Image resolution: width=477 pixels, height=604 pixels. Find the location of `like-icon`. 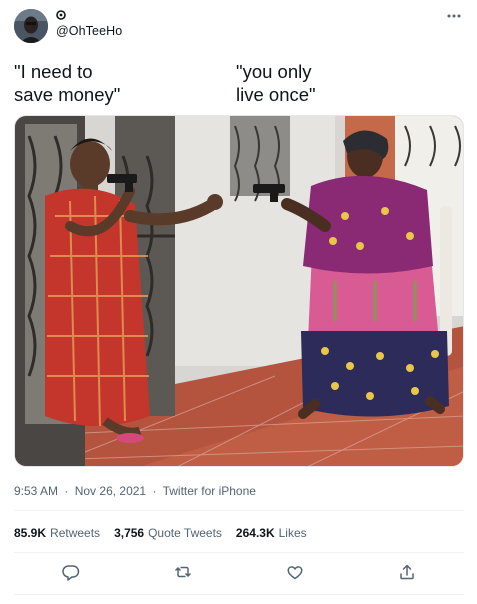

like-icon is located at coordinates (295, 572).